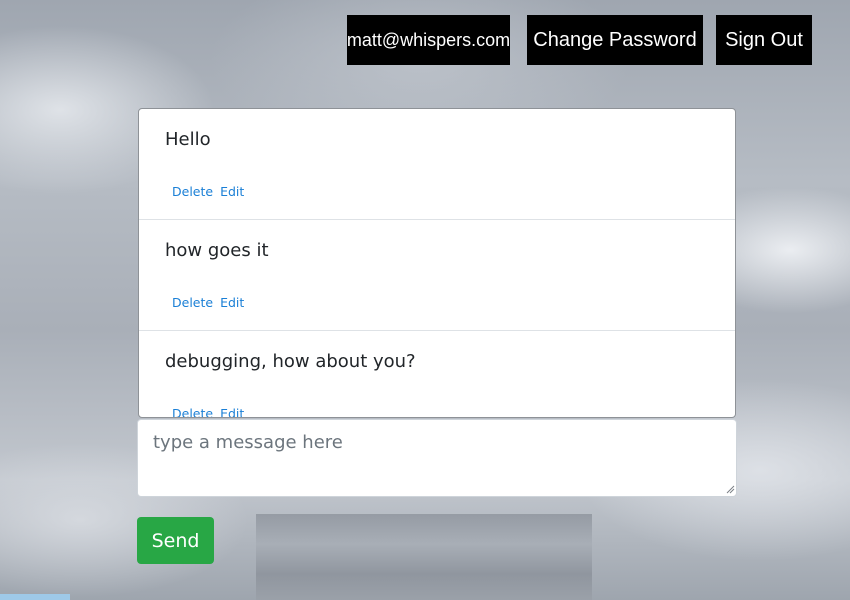 This screenshot has width=850, height=600. I want to click on background-corner, so click(35, 597).